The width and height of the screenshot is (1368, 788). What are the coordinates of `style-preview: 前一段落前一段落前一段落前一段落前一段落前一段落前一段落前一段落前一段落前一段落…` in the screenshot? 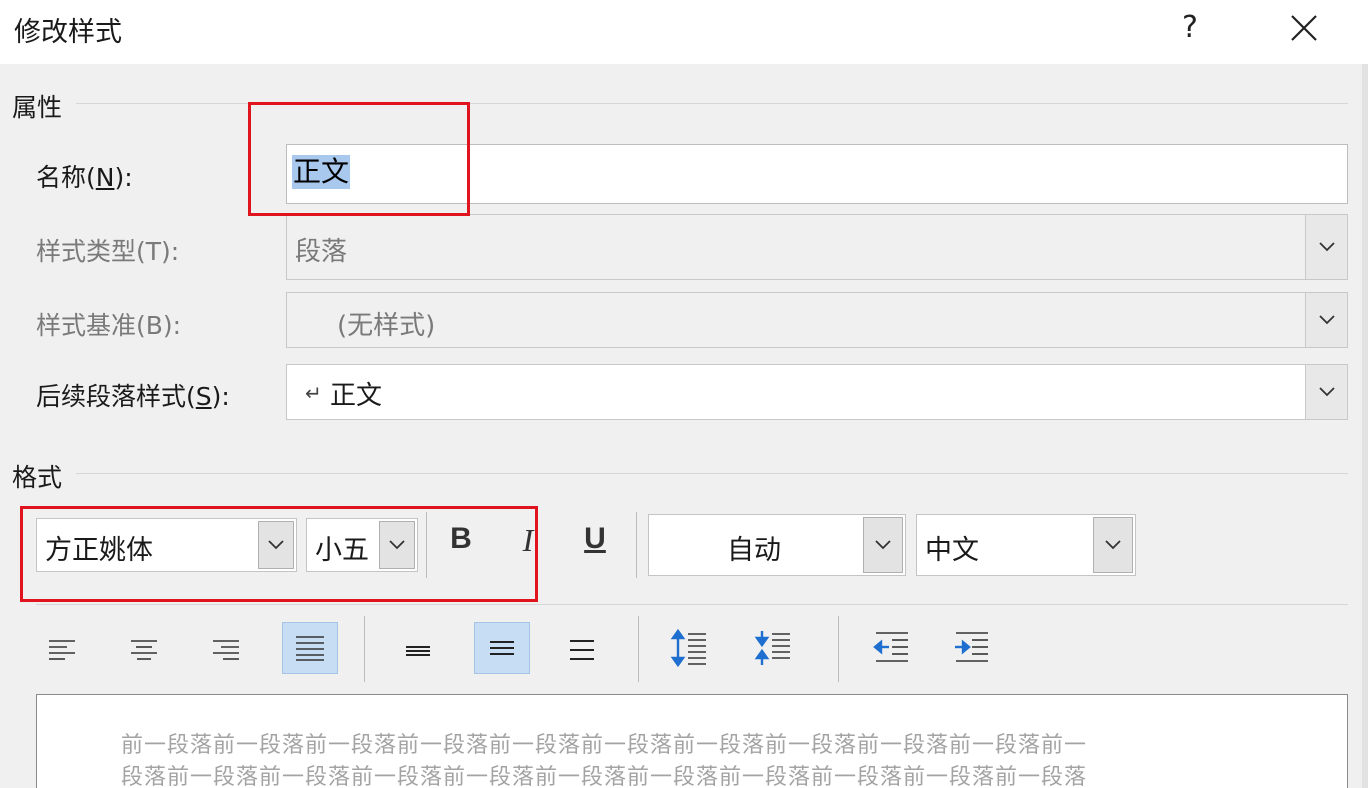 It's located at (692, 741).